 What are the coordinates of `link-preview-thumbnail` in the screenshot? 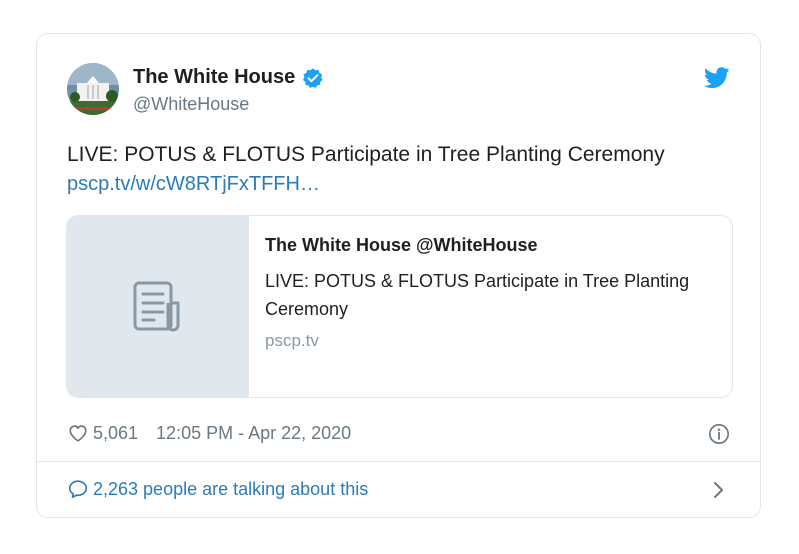 It's located at (158, 306).